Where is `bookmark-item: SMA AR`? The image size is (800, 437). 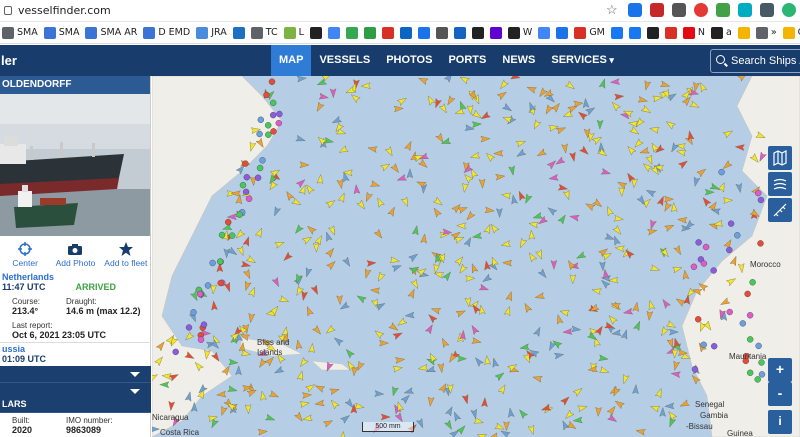
bookmark-item: SMA AR is located at coordinates (111, 32).